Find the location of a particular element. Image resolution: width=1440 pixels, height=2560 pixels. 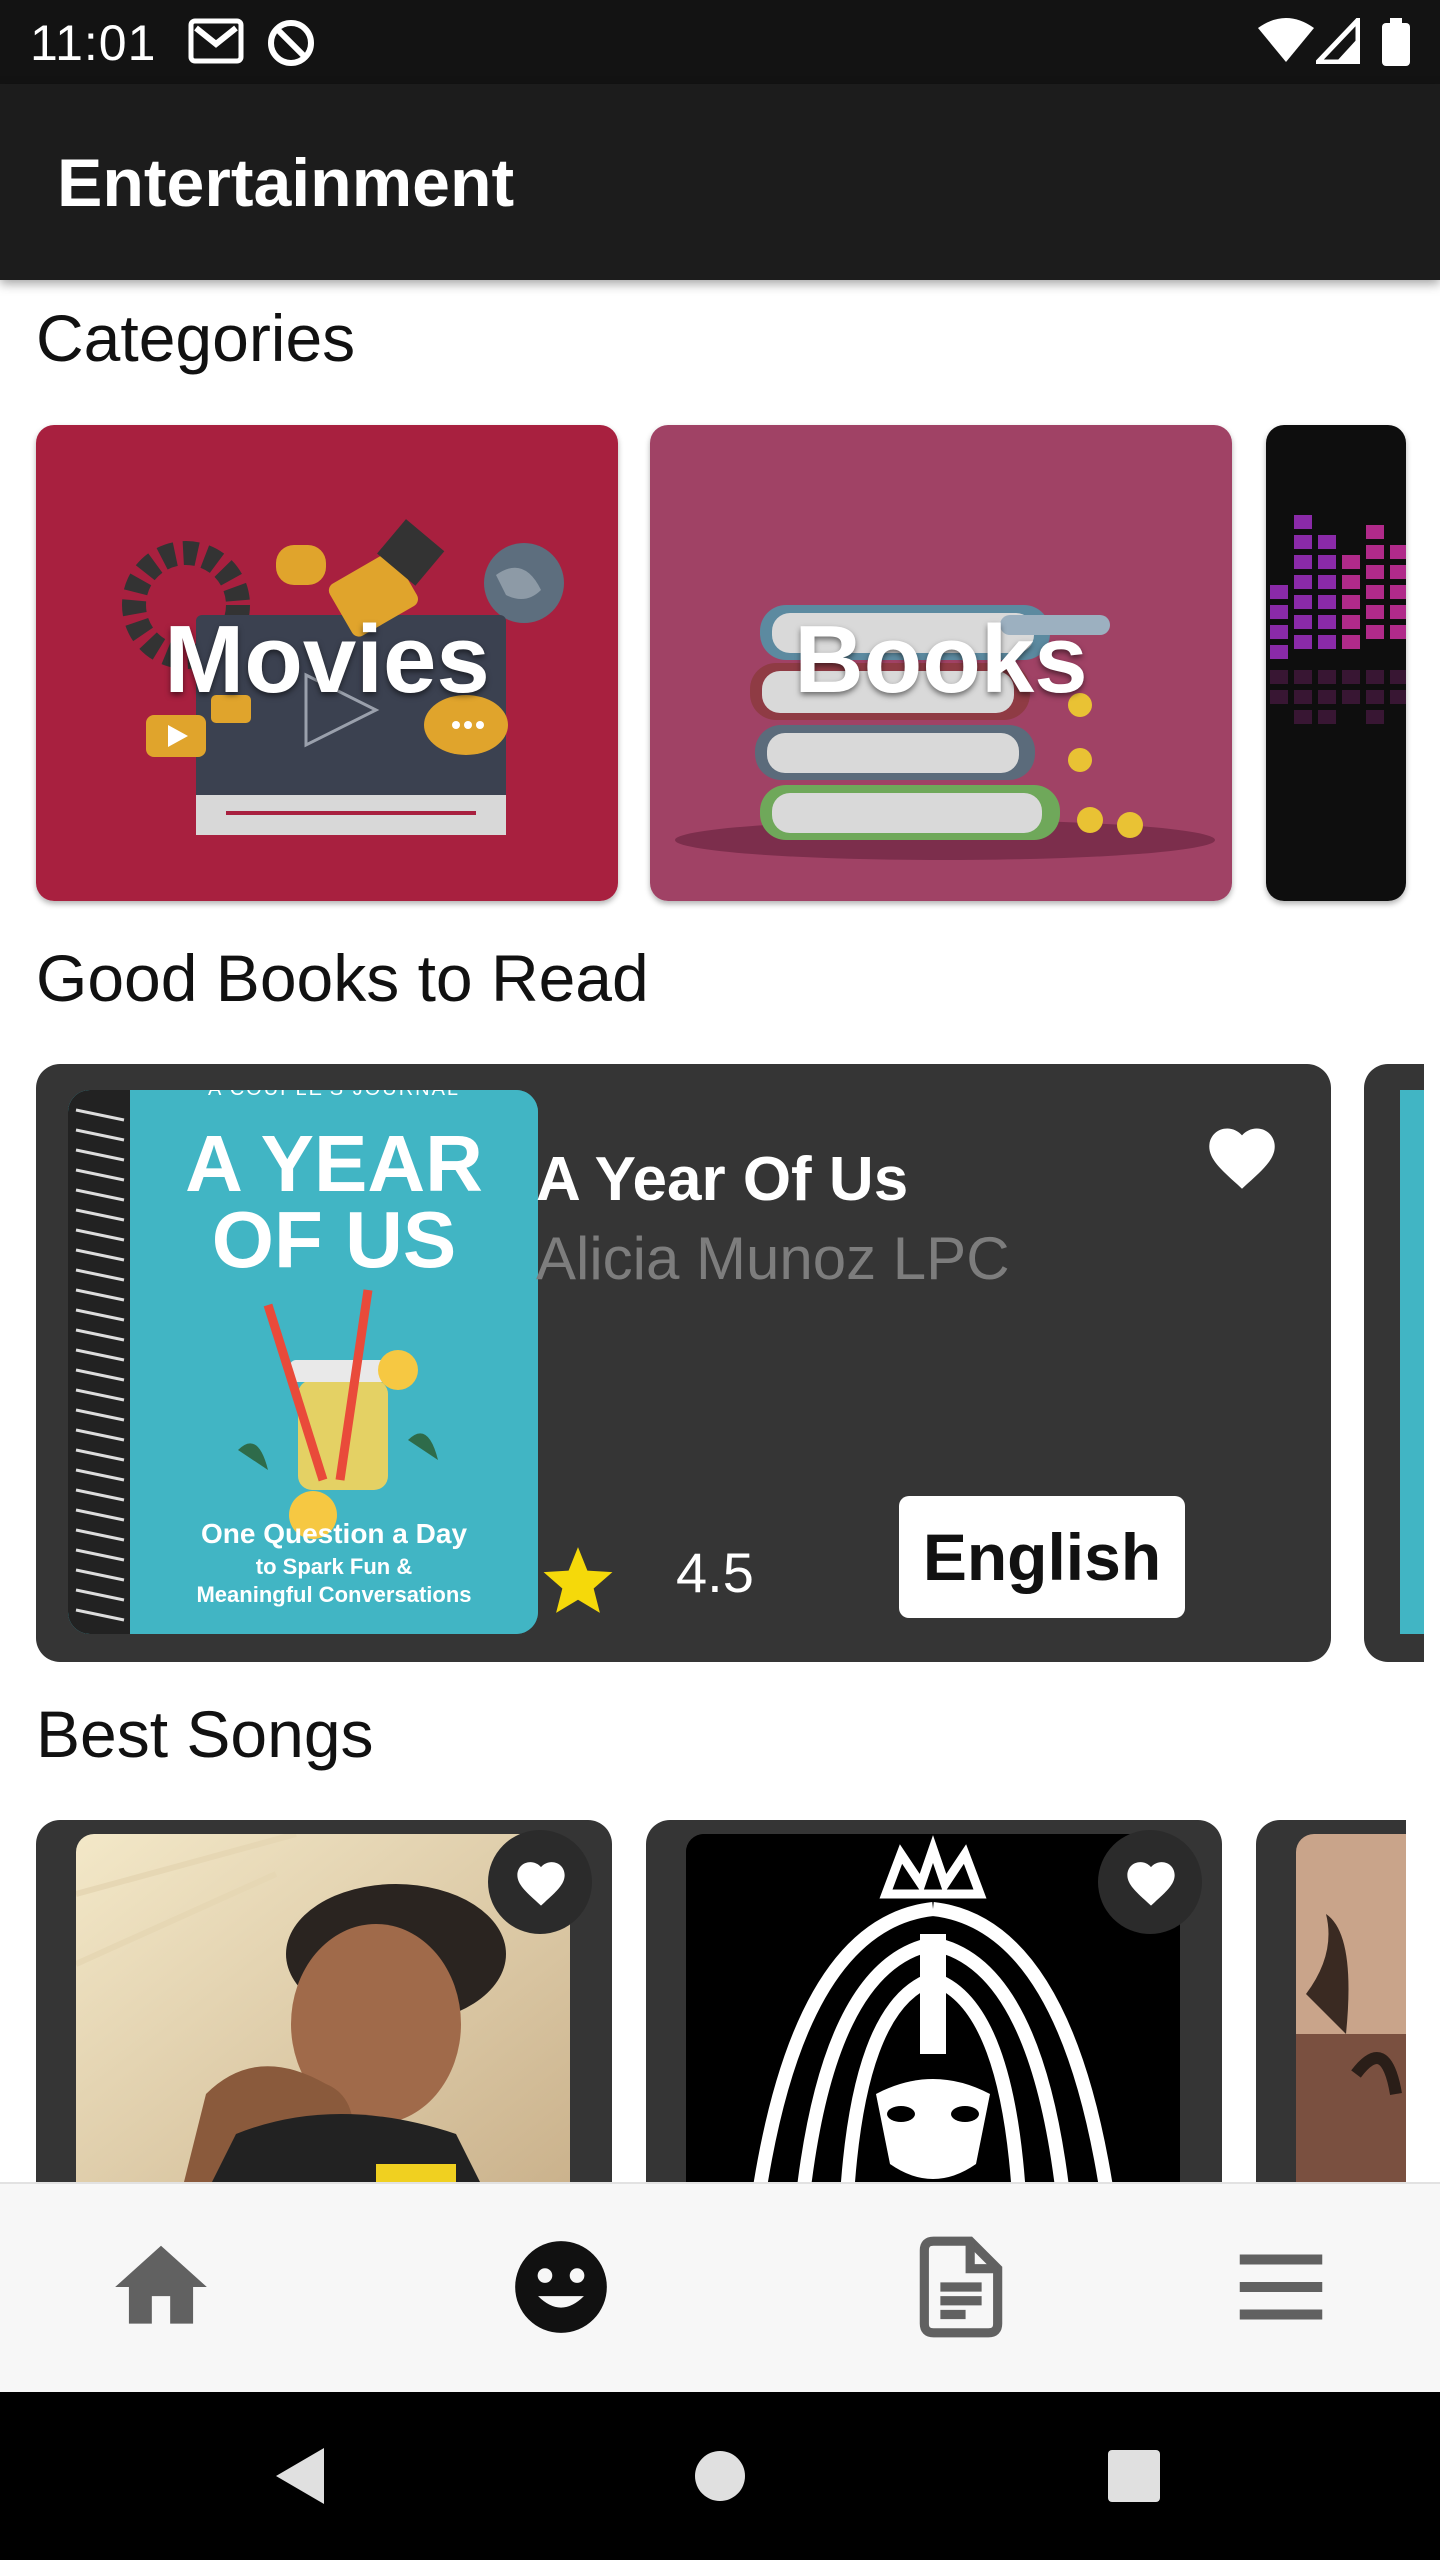

song-artwork is located at coordinates (1351, 2008).